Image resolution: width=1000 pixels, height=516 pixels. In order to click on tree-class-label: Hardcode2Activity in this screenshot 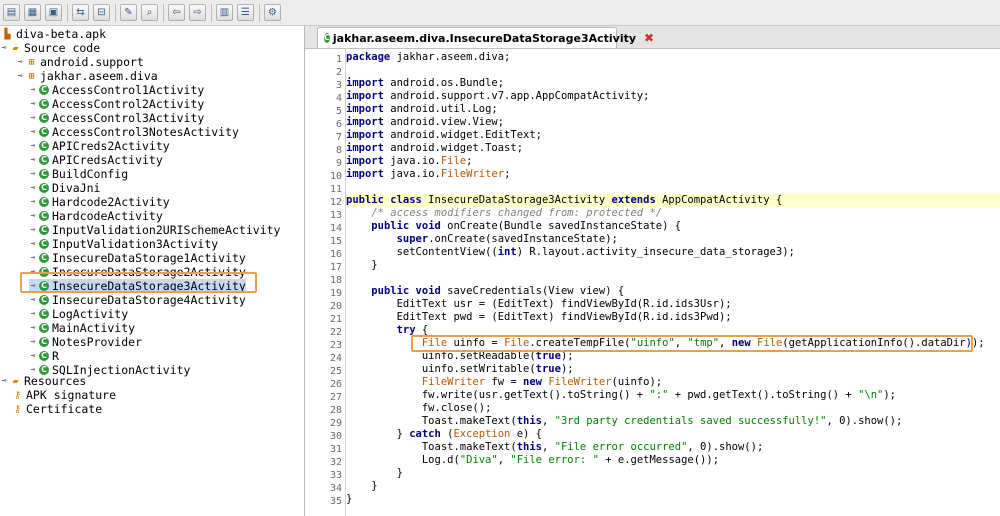, I will do `click(111, 202)`.